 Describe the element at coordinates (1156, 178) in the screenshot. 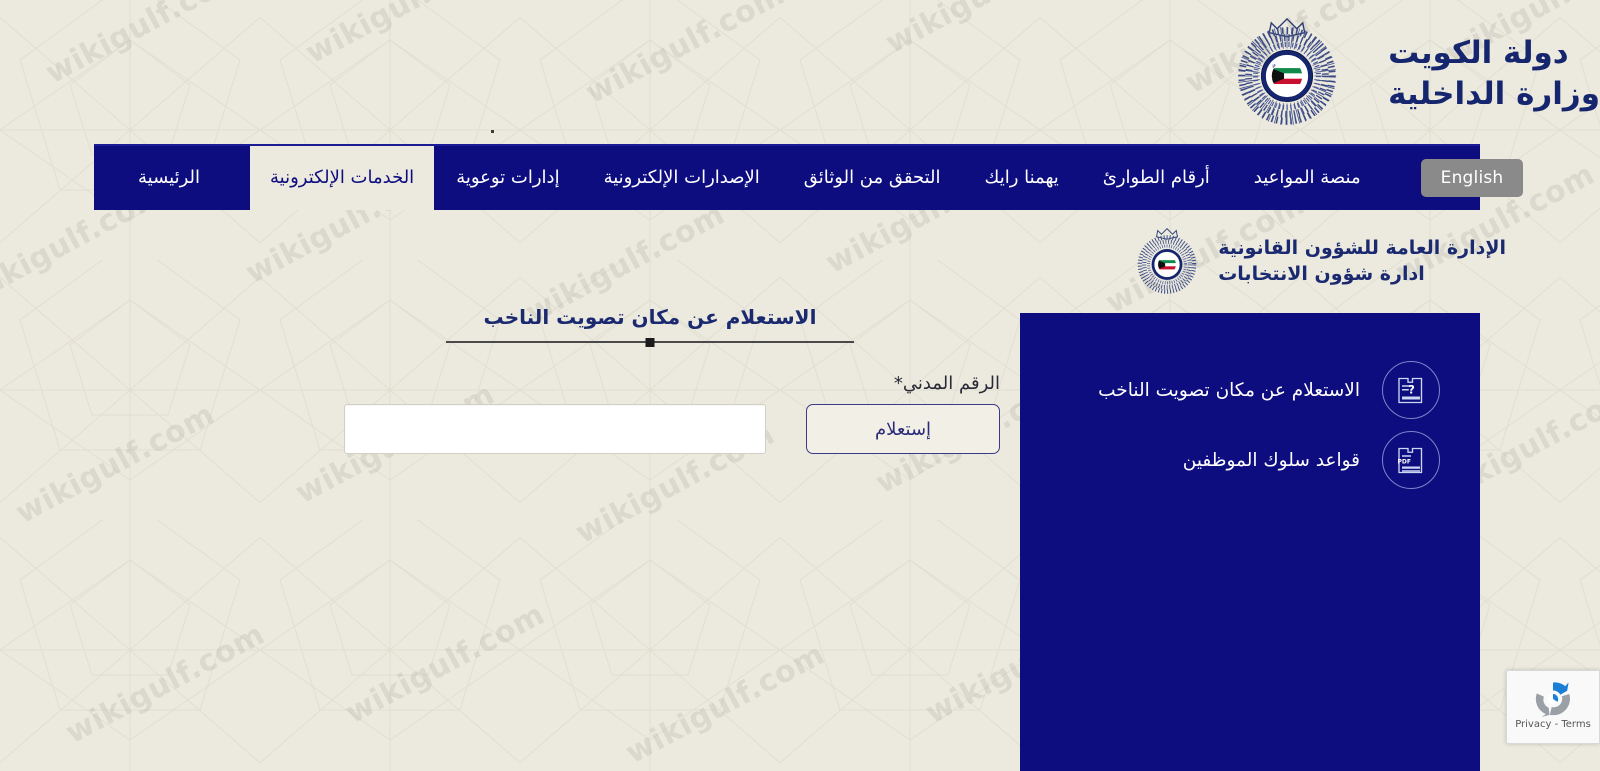

I see `nav-item-emergency-numbers: أرقام الطوارئ` at that location.